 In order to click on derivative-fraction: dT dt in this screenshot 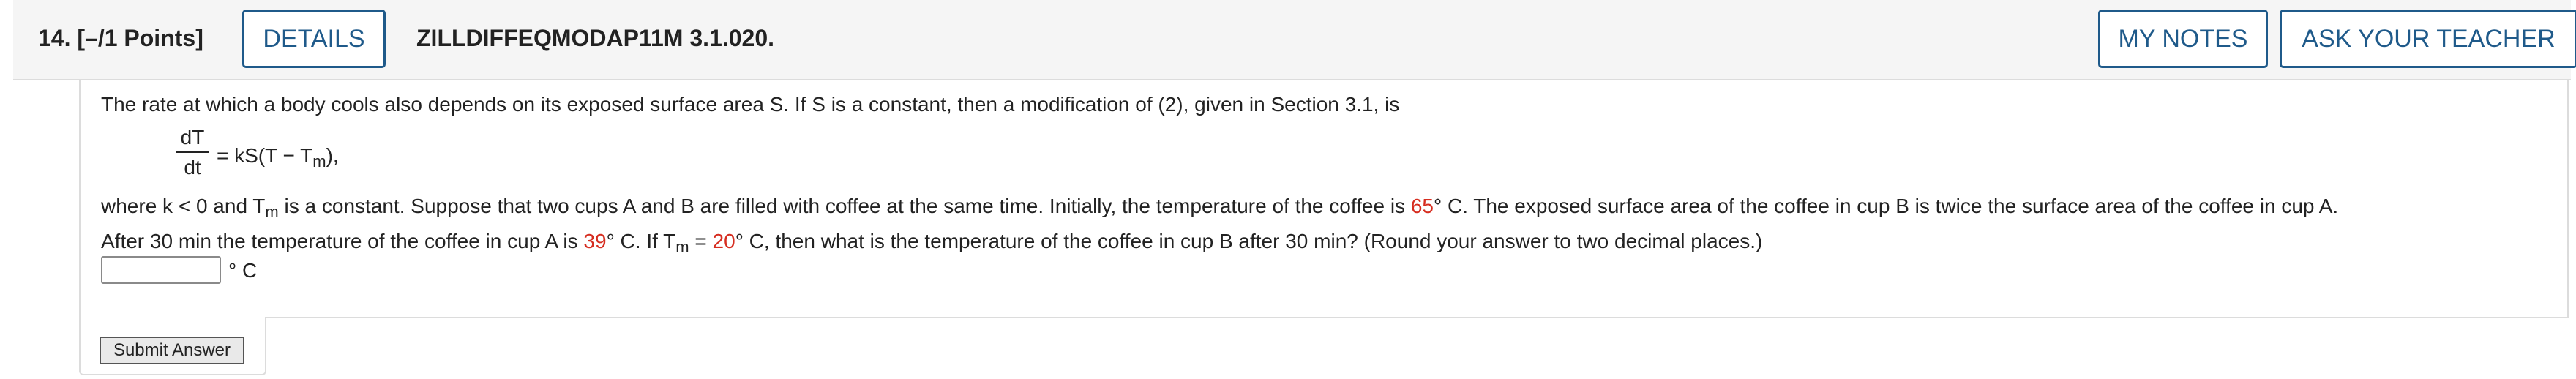, I will do `click(192, 152)`.